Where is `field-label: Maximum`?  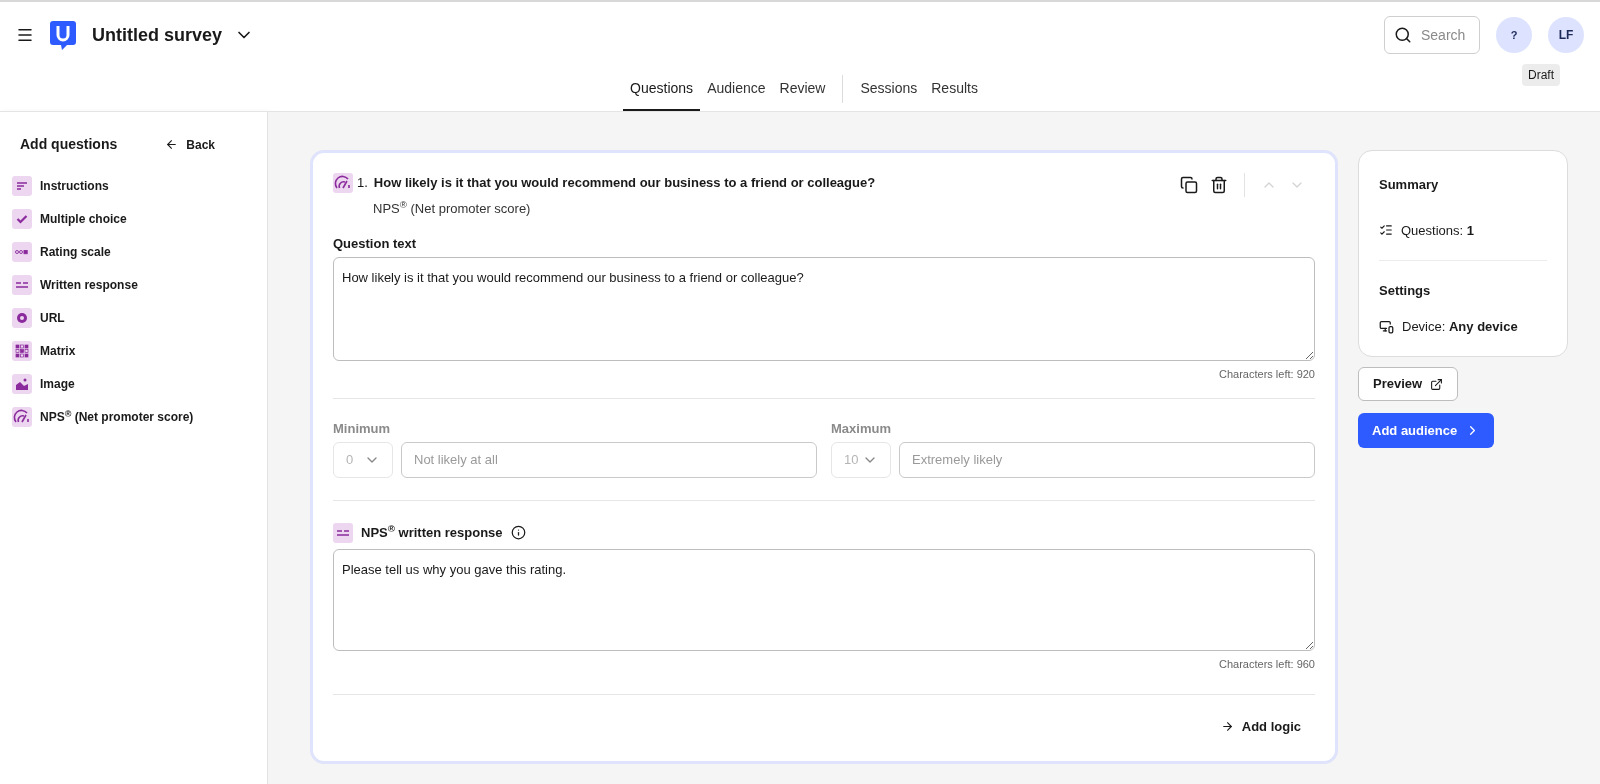 field-label: Maximum is located at coordinates (861, 429).